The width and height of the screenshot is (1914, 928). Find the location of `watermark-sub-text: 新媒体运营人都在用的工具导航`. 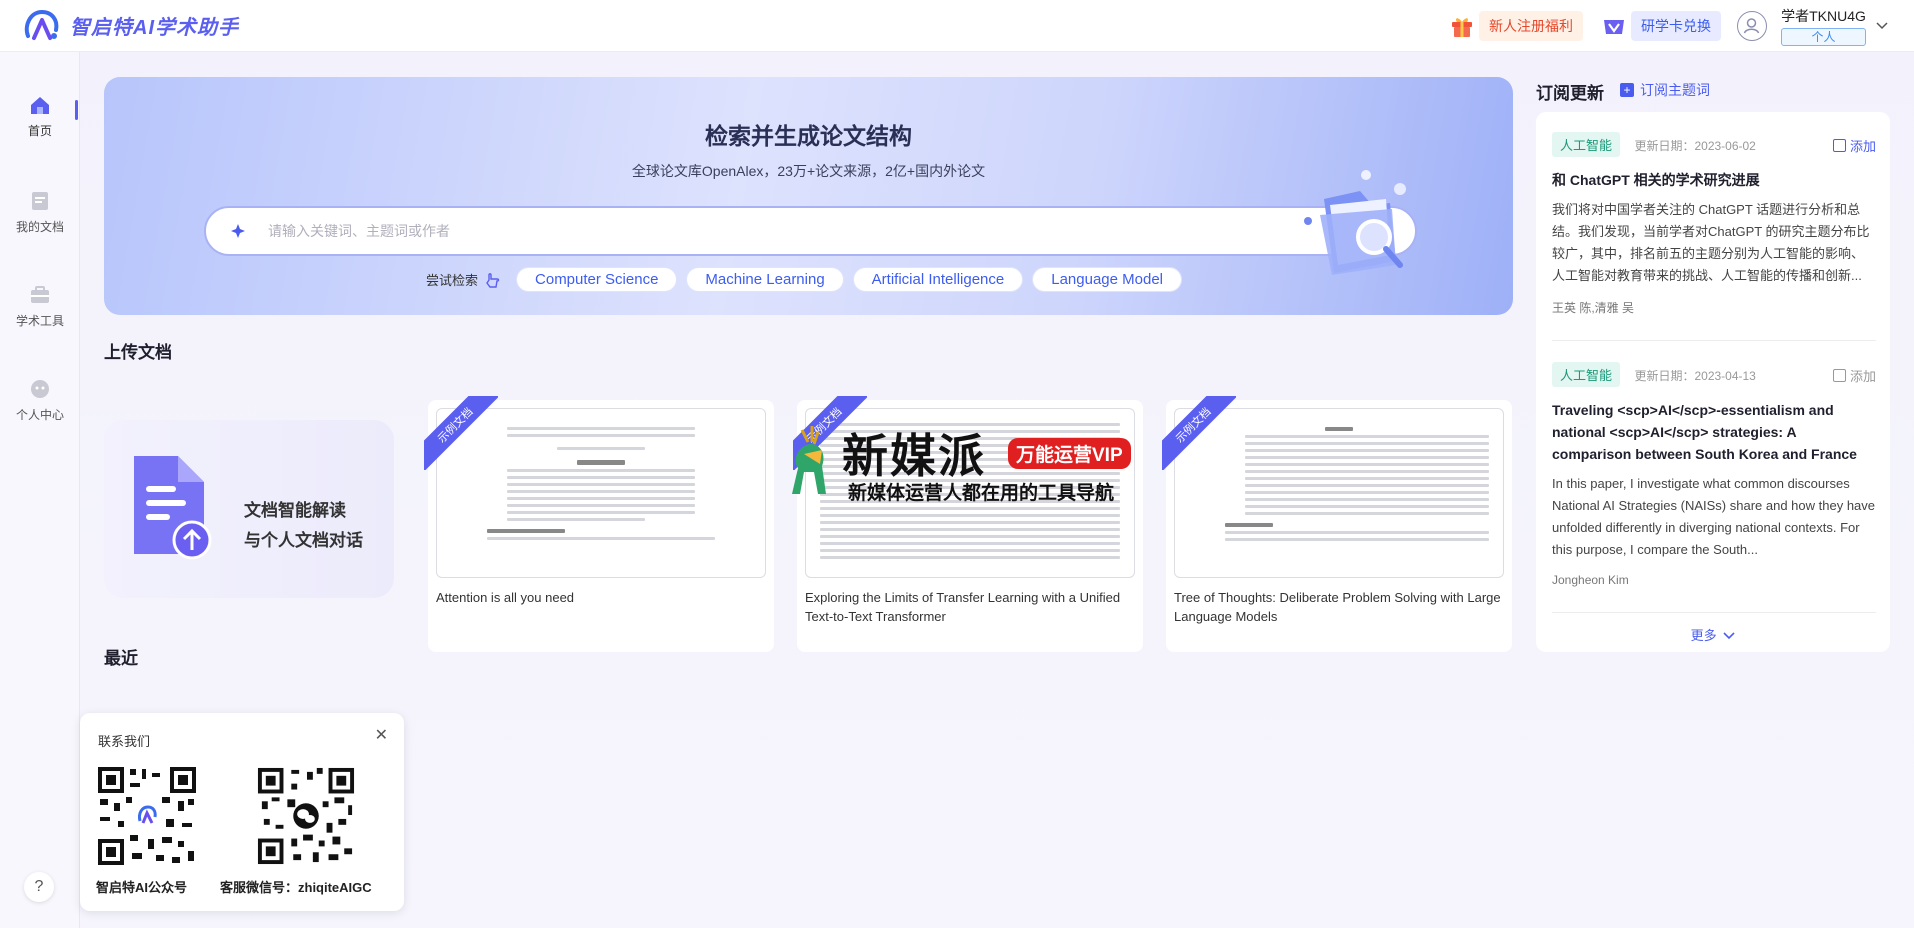

watermark-sub-text: 新媒体运营人都在用的工具导航 is located at coordinates (981, 493).